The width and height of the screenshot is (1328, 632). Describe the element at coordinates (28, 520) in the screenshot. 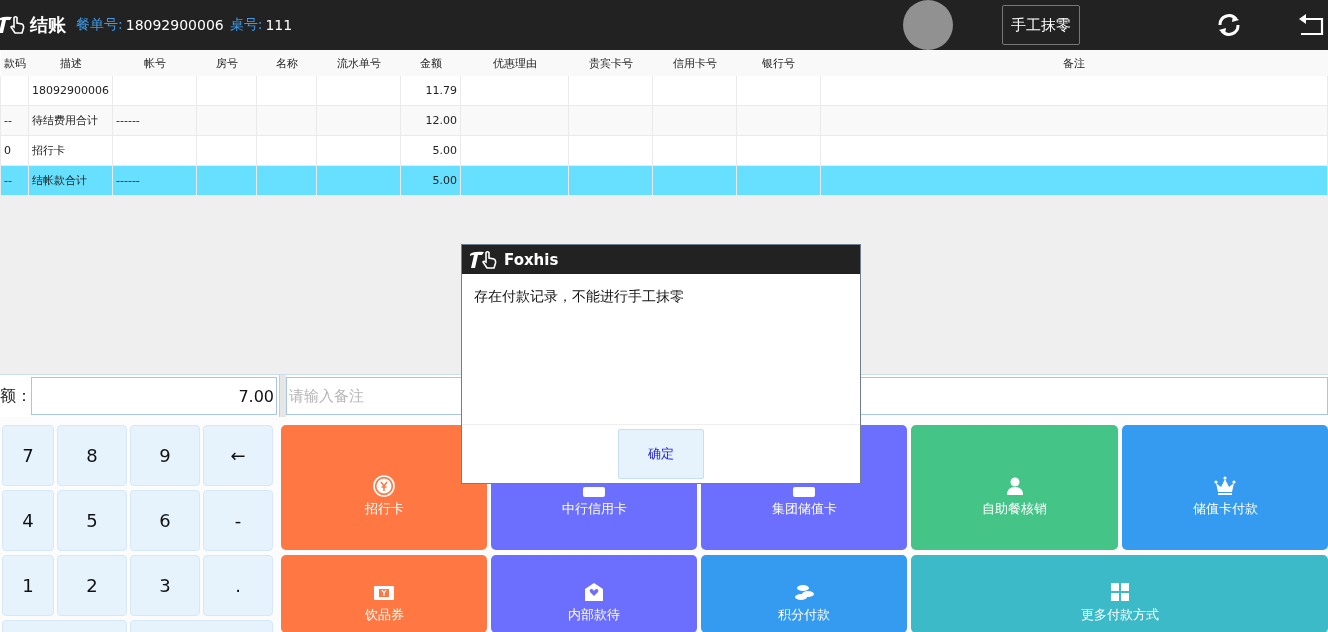

I see `keypad-key: 4` at that location.